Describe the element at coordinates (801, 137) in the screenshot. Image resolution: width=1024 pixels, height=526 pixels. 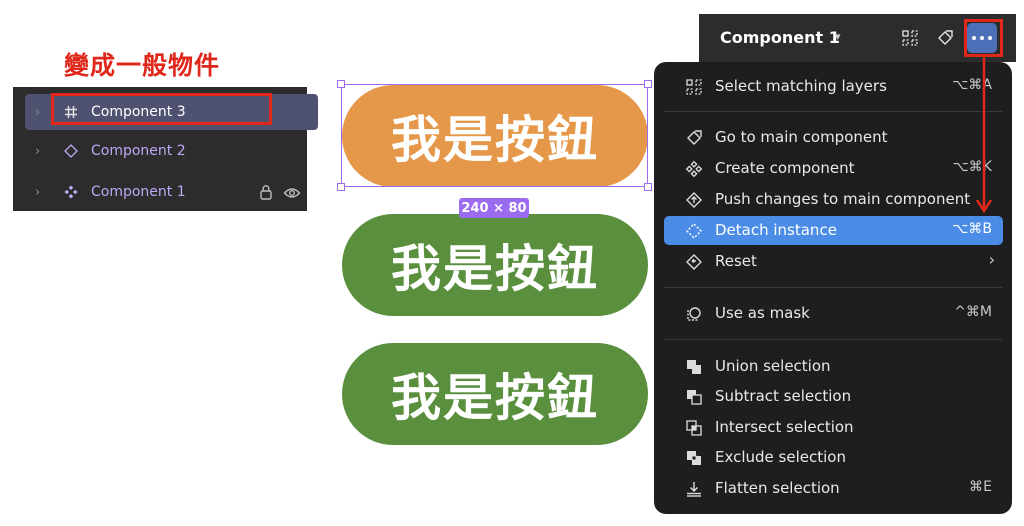
I see `menu-item-label: Go to main component` at that location.